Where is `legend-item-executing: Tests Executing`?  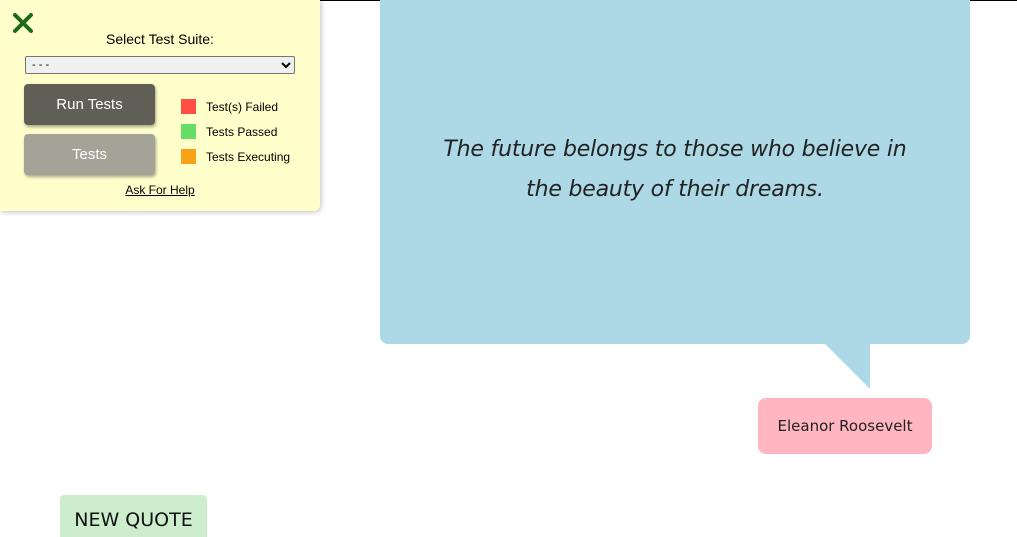
legend-item-executing: Tests Executing is located at coordinates (235, 156).